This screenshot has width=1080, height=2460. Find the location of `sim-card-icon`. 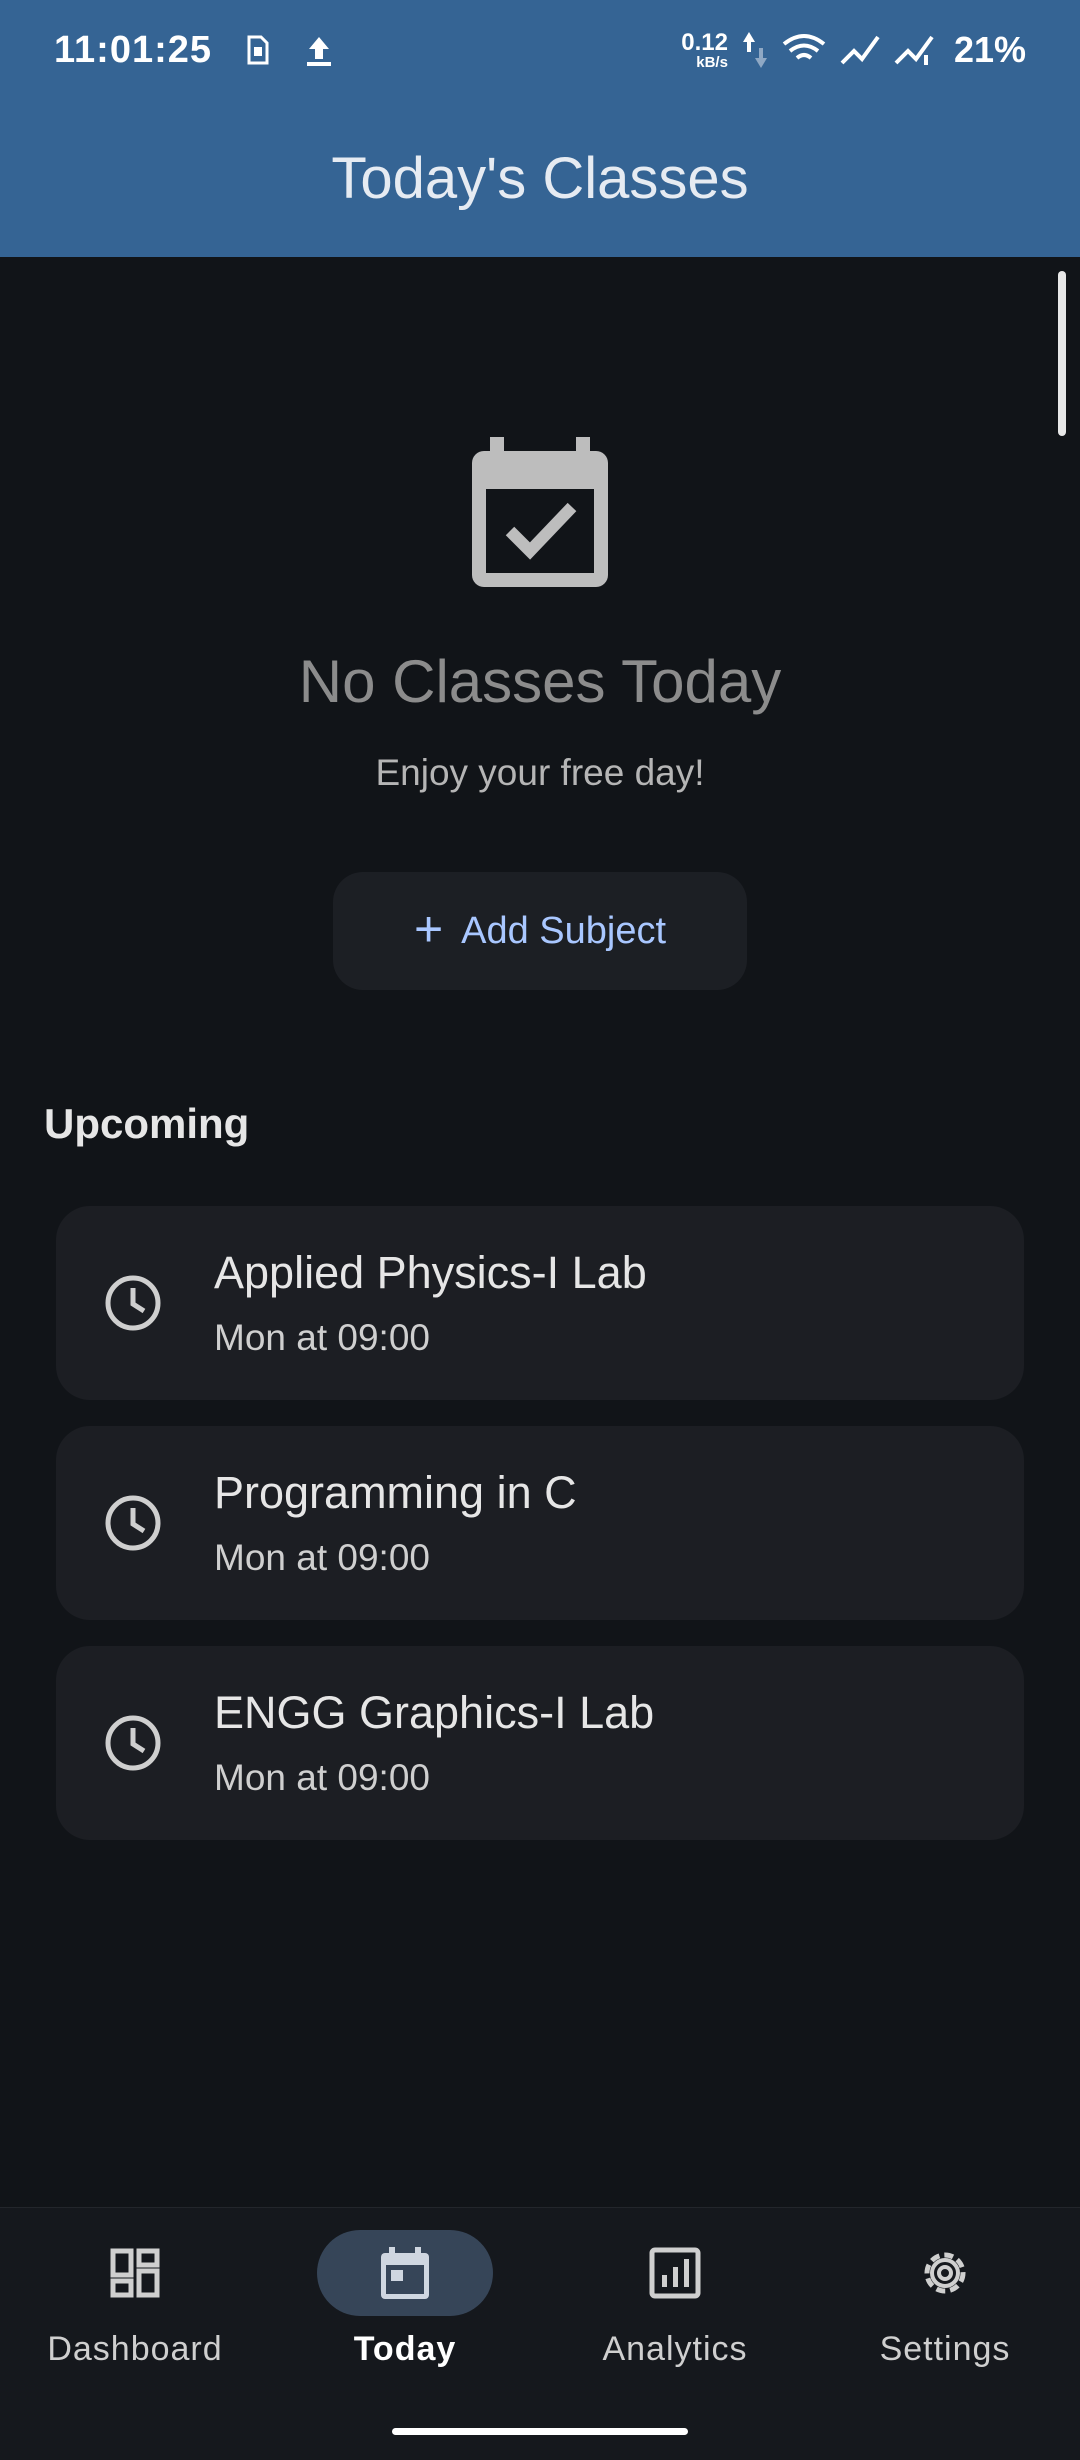

sim-card-icon is located at coordinates (258, 50).